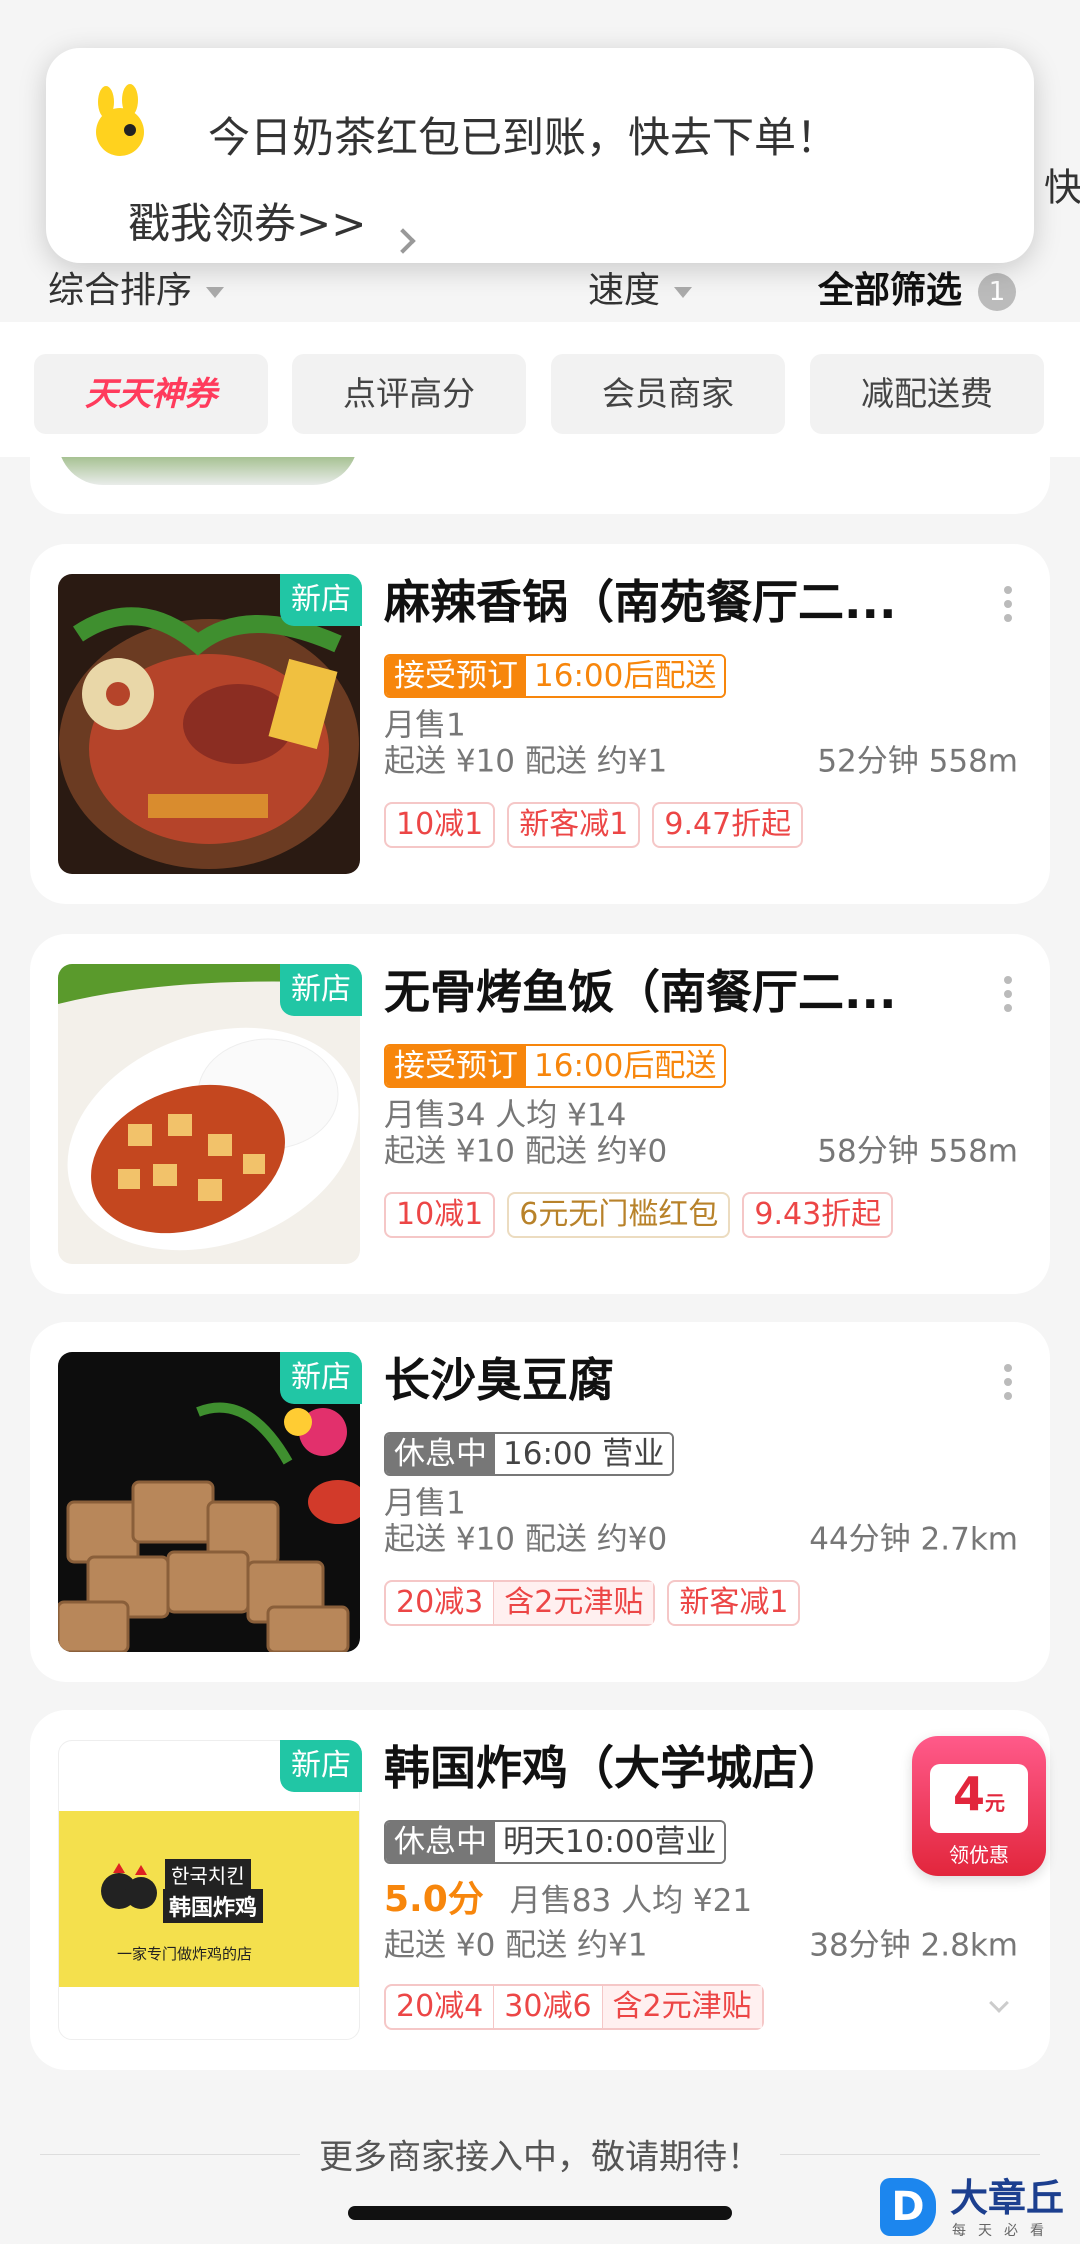  Describe the element at coordinates (624, 290) in the screenshot. I see `sort-speed-label: 速度` at that location.